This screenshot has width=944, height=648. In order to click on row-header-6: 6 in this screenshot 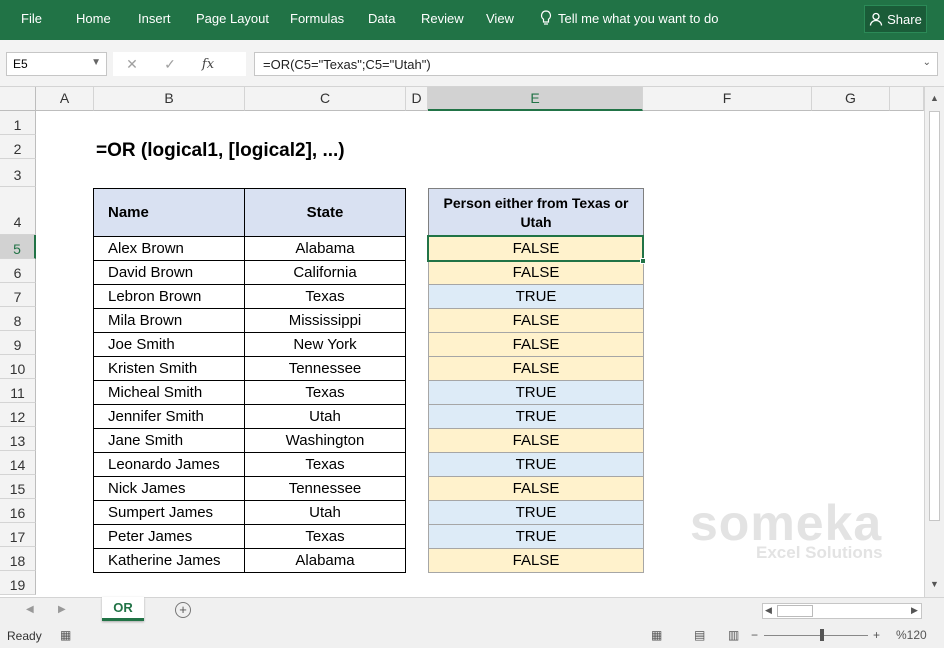, I will do `click(18, 271)`.